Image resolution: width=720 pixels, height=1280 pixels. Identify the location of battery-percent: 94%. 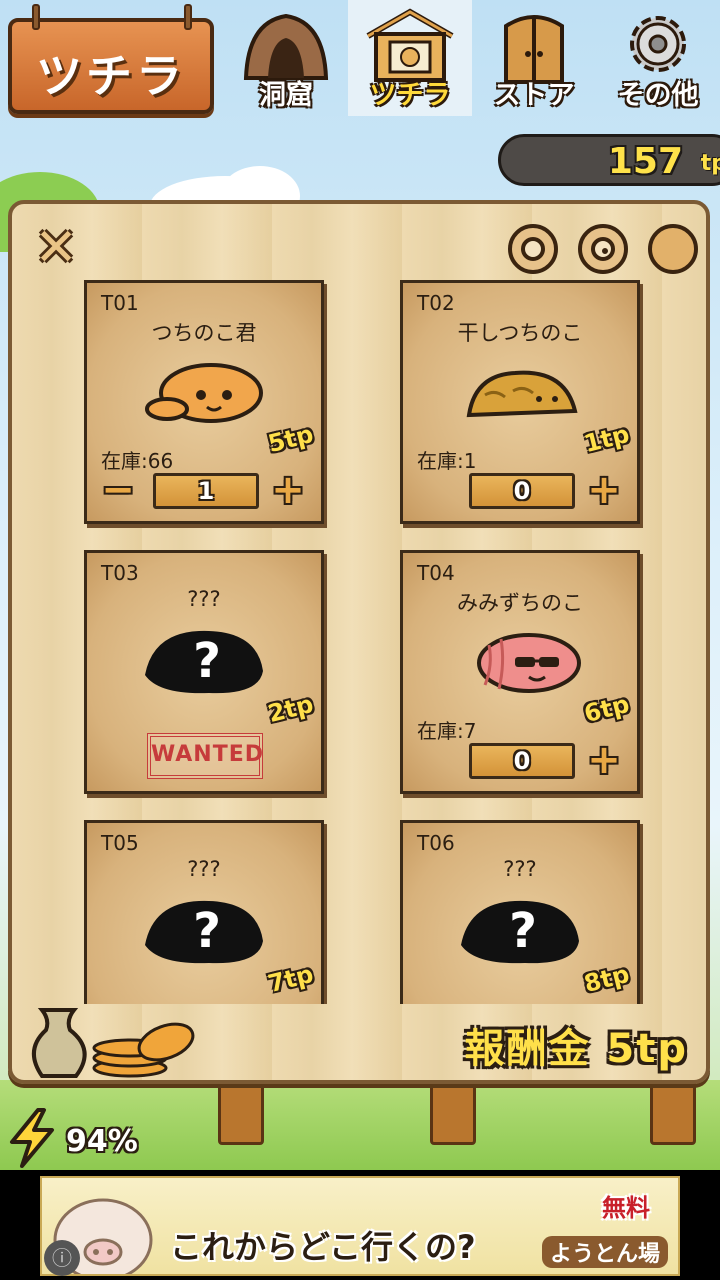
(102, 1141).